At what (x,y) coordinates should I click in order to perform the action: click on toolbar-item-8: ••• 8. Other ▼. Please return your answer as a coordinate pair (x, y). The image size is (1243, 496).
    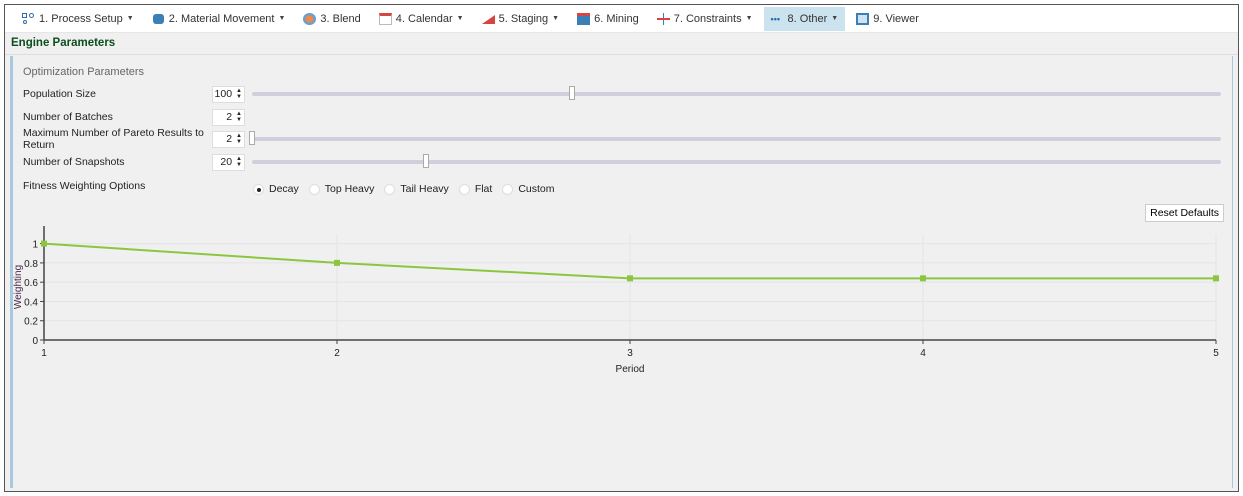
    Looking at the image, I should click on (804, 18).